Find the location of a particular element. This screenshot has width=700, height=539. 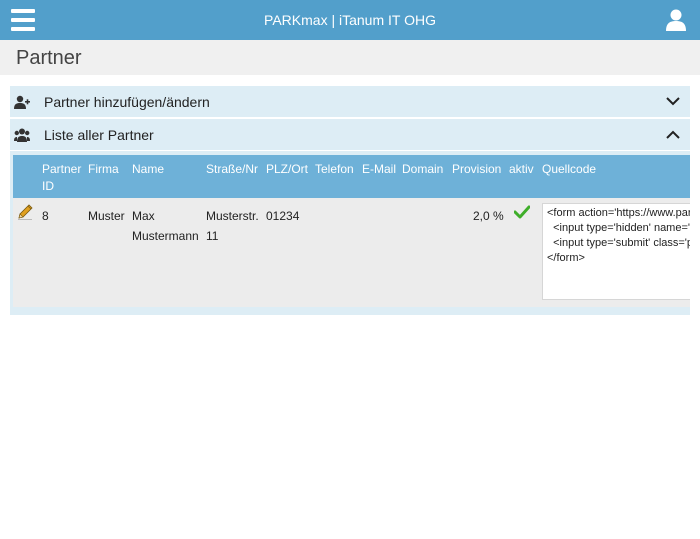

panel-label: Liste aller Partner is located at coordinates (99, 135).